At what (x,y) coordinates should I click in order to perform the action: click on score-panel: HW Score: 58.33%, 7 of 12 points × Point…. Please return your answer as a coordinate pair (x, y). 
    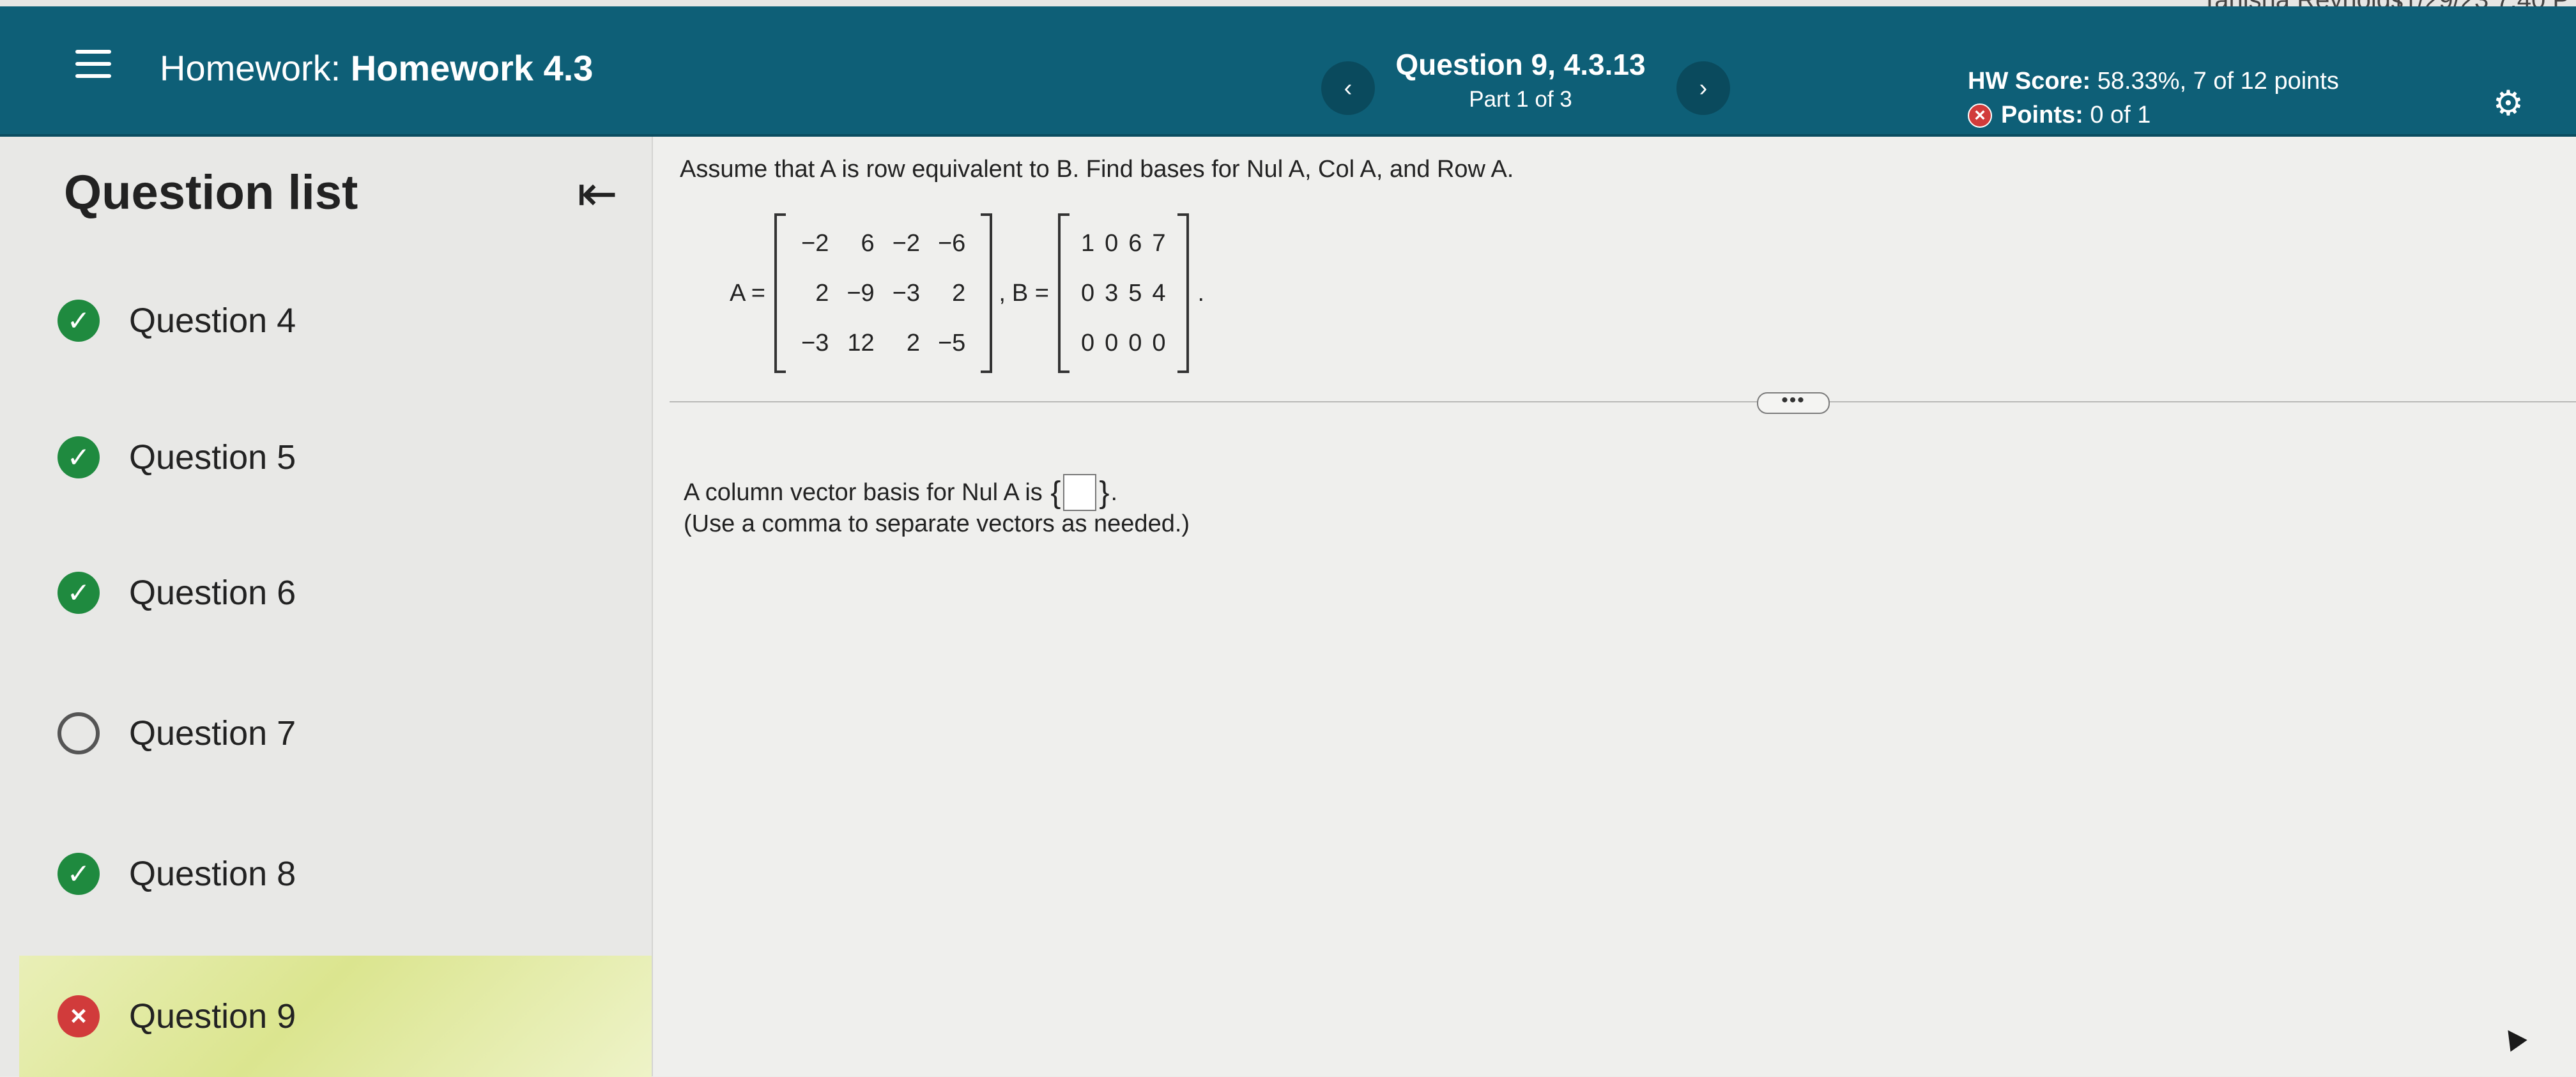
    Looking at the image, I should click on (2153, 98).